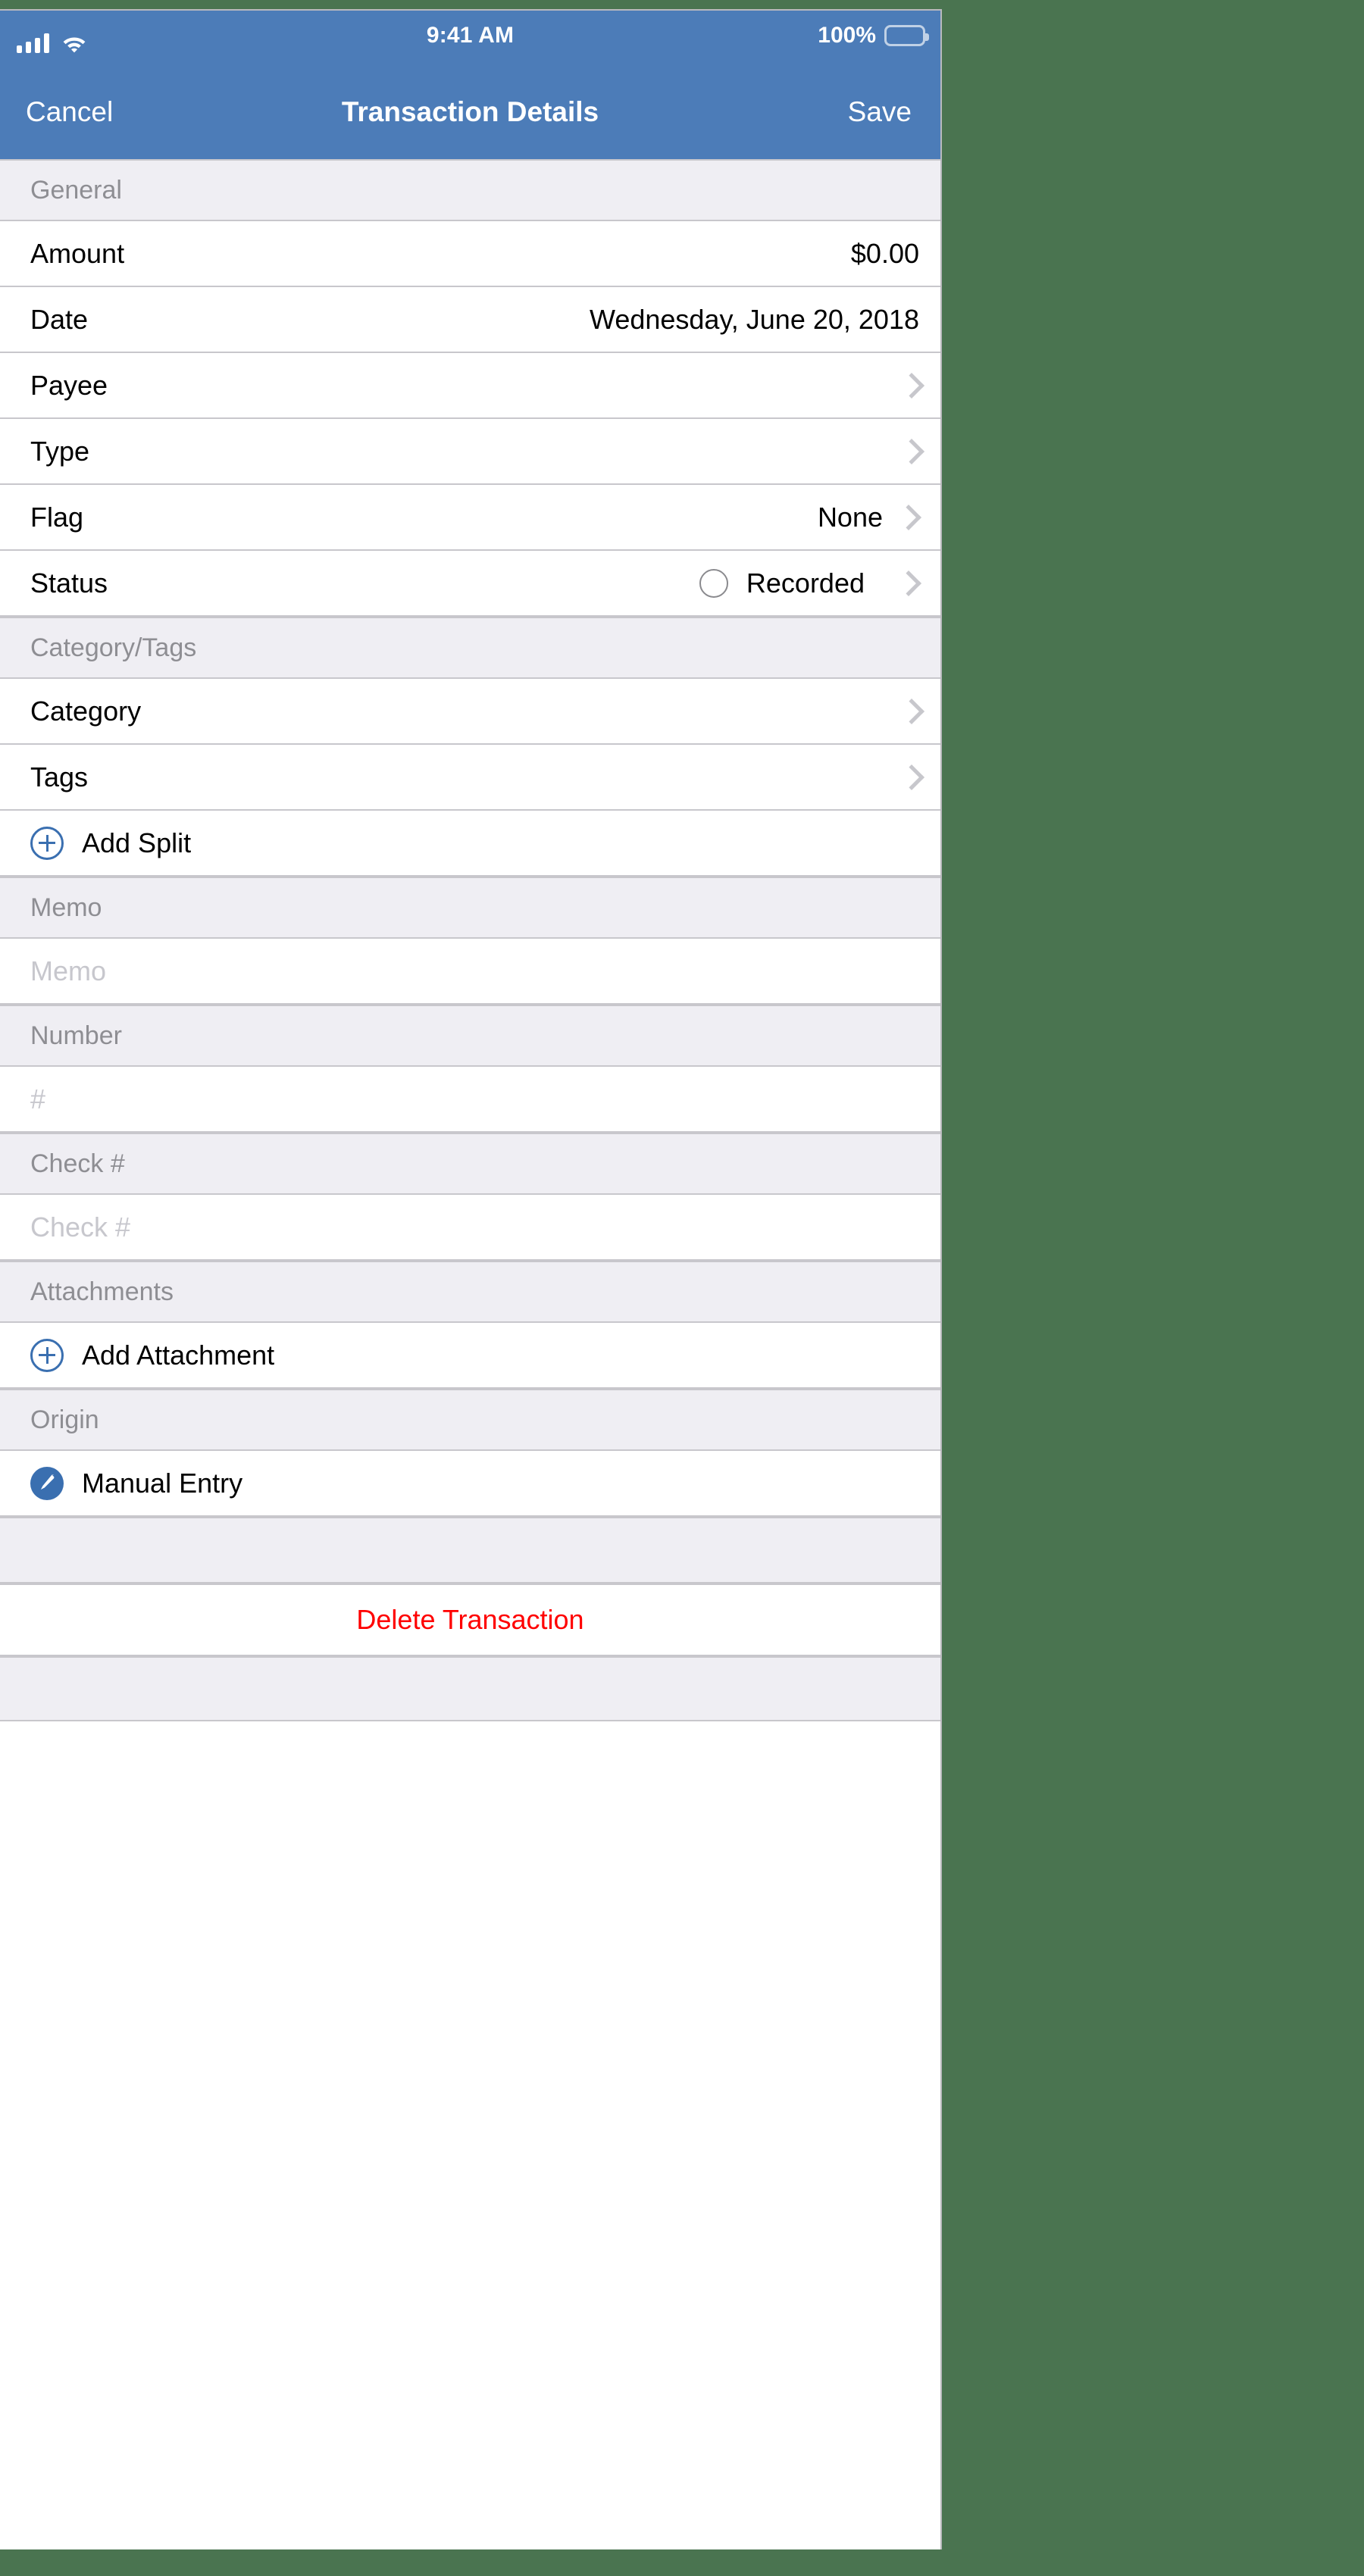 This screenshot has height=2576, width=1364. Describe the element at coordinates (47, 1483) in the screenshot. I see `pencil-circle-icon` at that location.